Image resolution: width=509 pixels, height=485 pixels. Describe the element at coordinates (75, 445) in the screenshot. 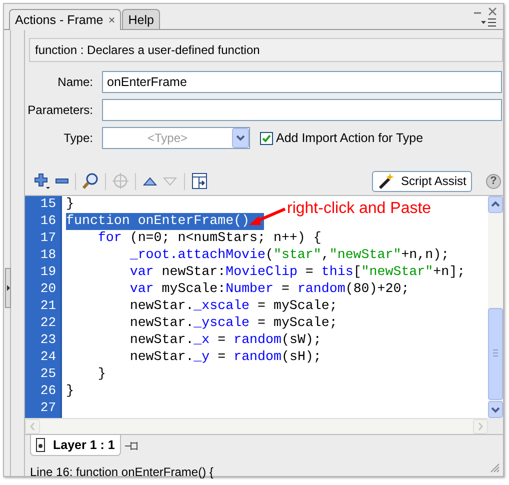

I see `layer-tab: Layer 1 : 1` at that location.